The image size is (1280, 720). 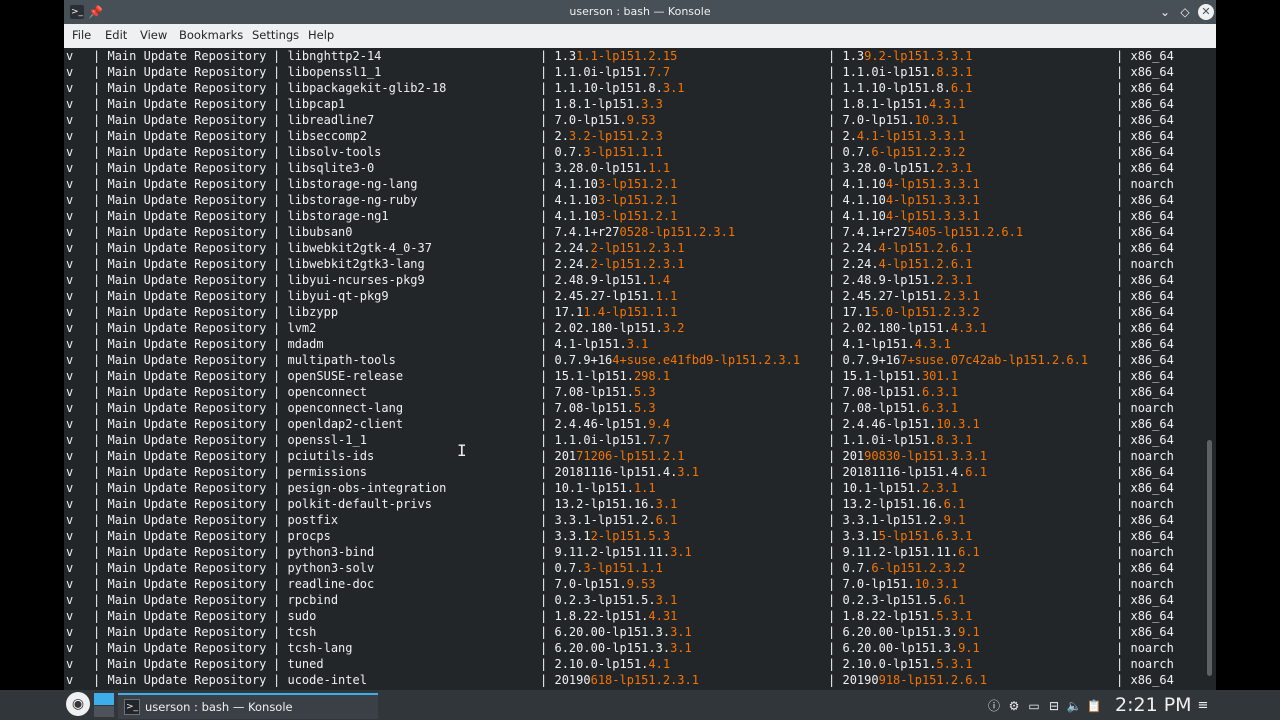 What do you see at coordinates (1165, 12) in the screenshot?
I see `minimize-icon: ⌄` at bounding box center [1165, 12].